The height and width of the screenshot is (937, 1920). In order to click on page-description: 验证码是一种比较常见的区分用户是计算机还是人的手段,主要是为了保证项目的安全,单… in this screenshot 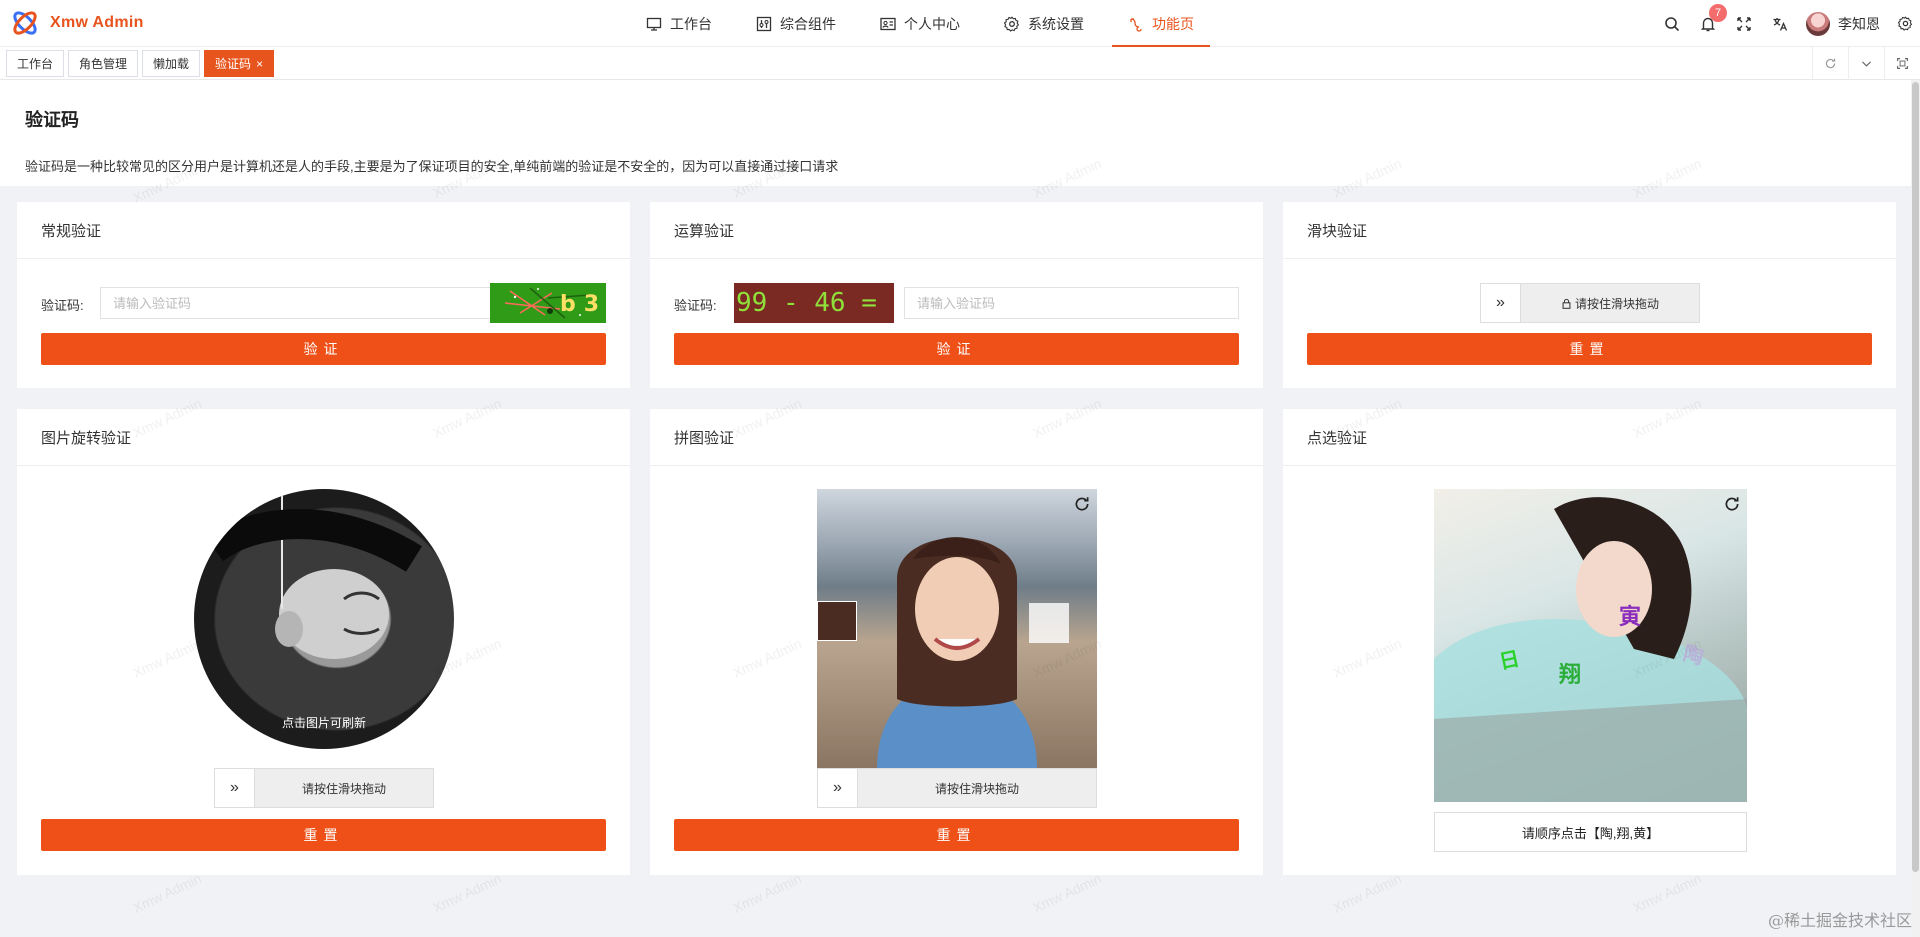, I will do `click(432, 166)`.